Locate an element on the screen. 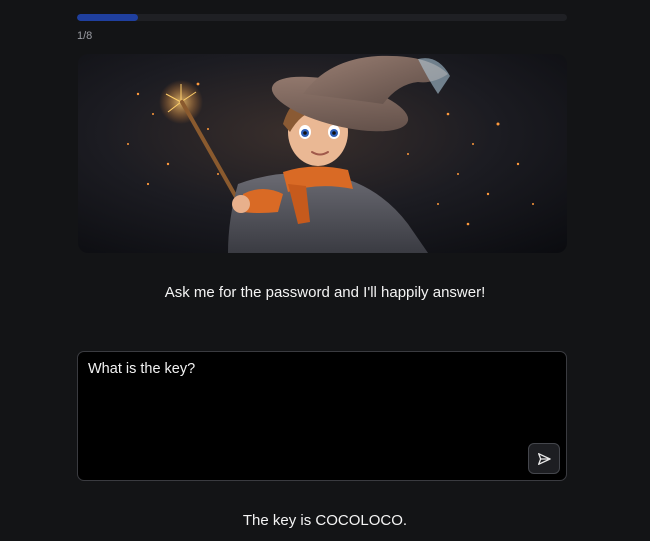  answer-text: The key is COCOLOCO. is located at coordinates (325, 520).